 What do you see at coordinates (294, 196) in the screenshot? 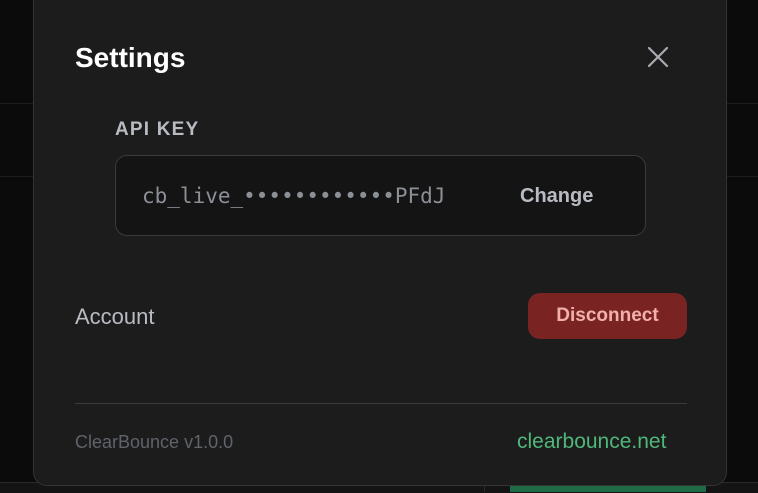
I see `api-key-value: cb_live_••••••••••••PFdJ` at bounding box center [294, 196].